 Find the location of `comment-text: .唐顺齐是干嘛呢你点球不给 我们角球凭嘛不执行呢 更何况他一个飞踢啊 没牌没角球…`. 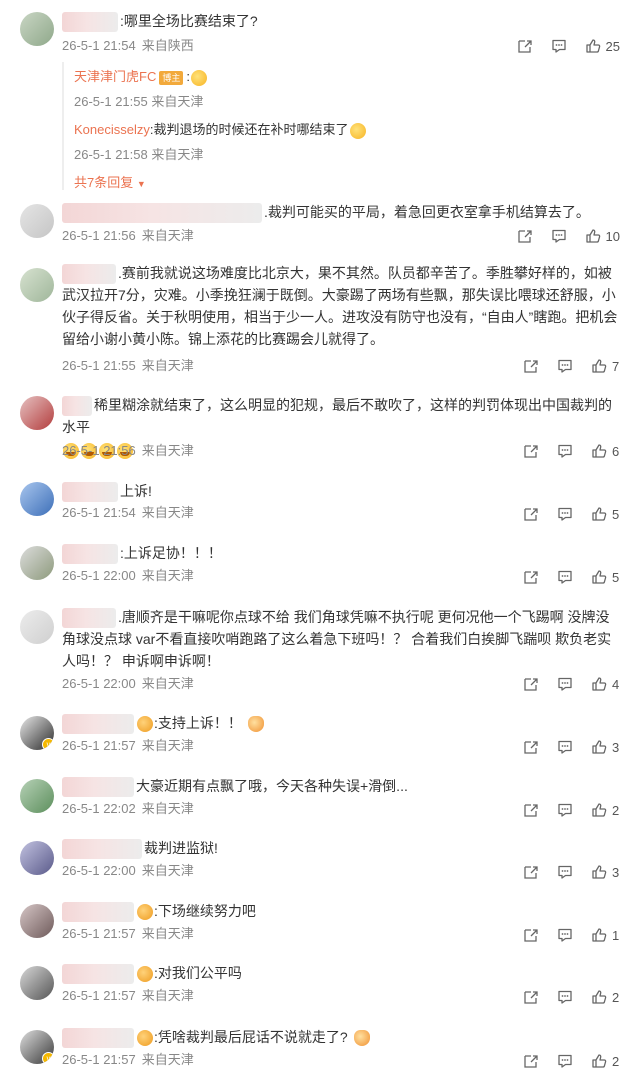

comment-text: .唐顺齐是干嘛呢你点球不给 我们角球凭嘛不执行呢 更何况他一个飞踢啊 没牌没角球… is located at coordinates (340, 639).